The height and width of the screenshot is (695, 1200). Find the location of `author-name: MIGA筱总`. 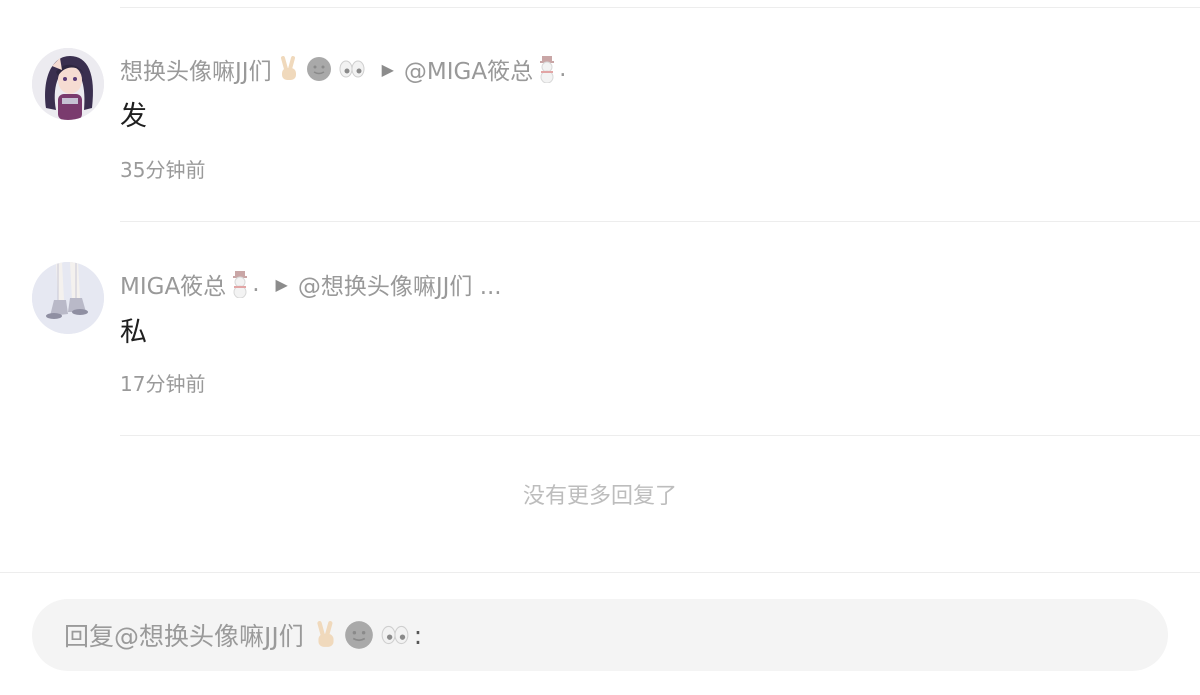

author-name: MIGA筱总 is located at coordinates (173, 284).